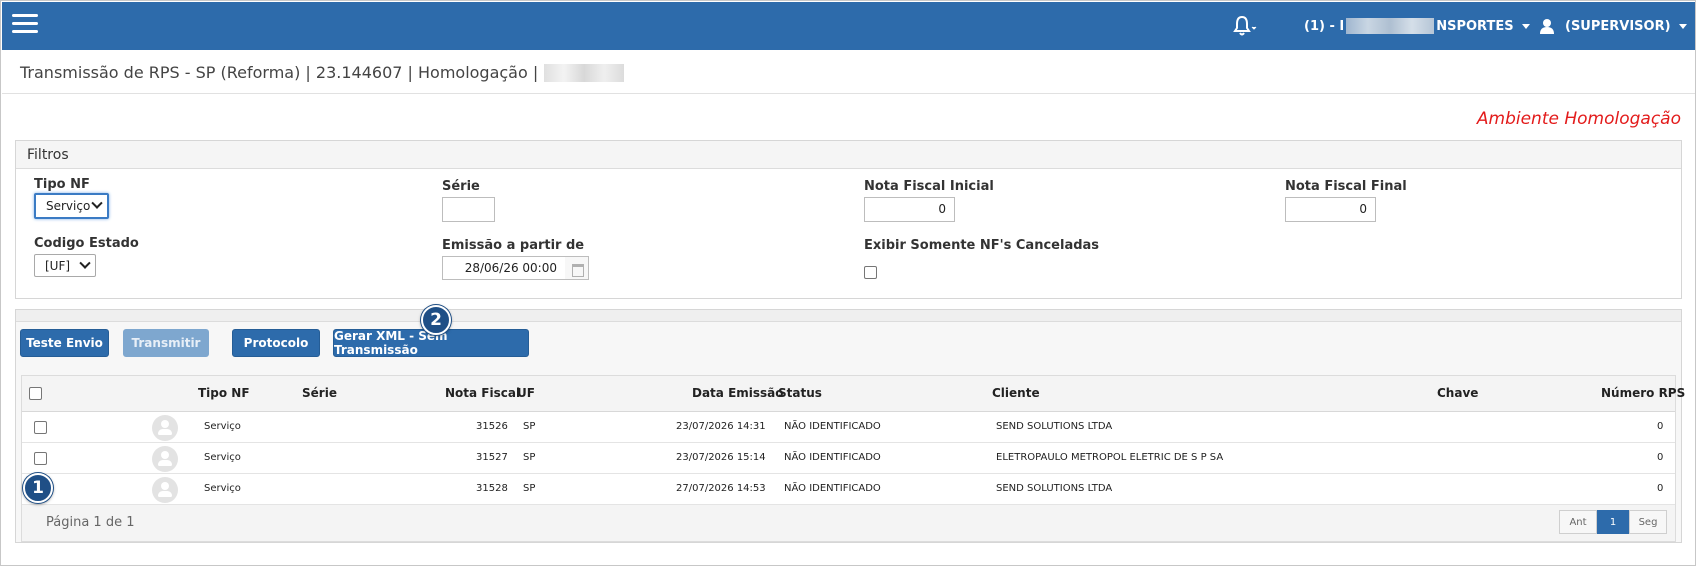 The height and width of the screenshot is (566, 1696). Describe the element at coordinates (25, 24) in the screenshot. I see `menu-icon` at that location.